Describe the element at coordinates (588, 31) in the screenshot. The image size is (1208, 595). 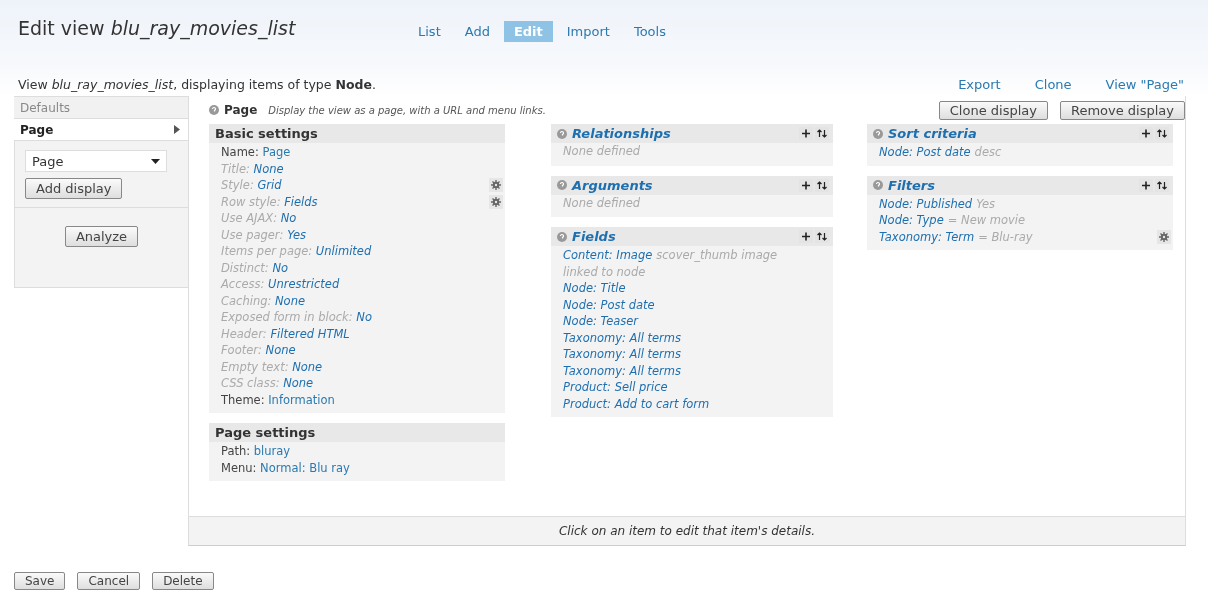
I see `tab: Import` at that location.